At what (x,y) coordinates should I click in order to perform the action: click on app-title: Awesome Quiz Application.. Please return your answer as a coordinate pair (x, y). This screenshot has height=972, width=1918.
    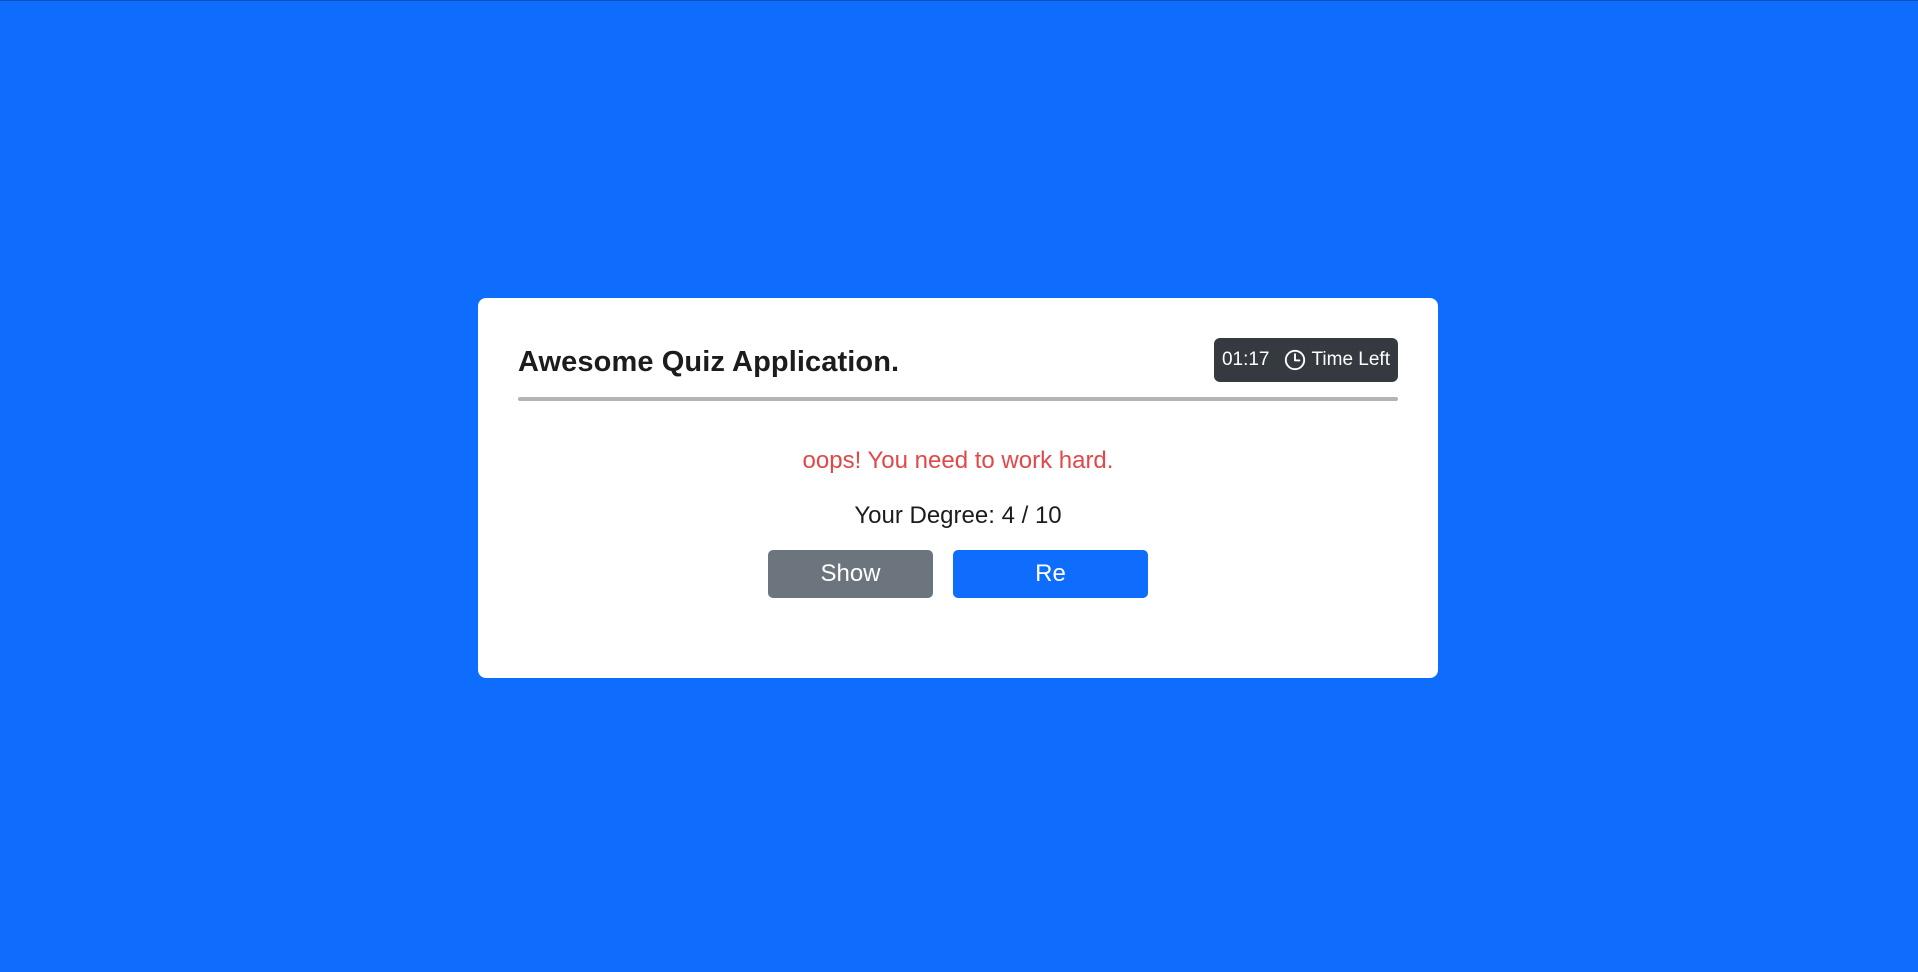
    Looking at the image, I should click on (709, 362).